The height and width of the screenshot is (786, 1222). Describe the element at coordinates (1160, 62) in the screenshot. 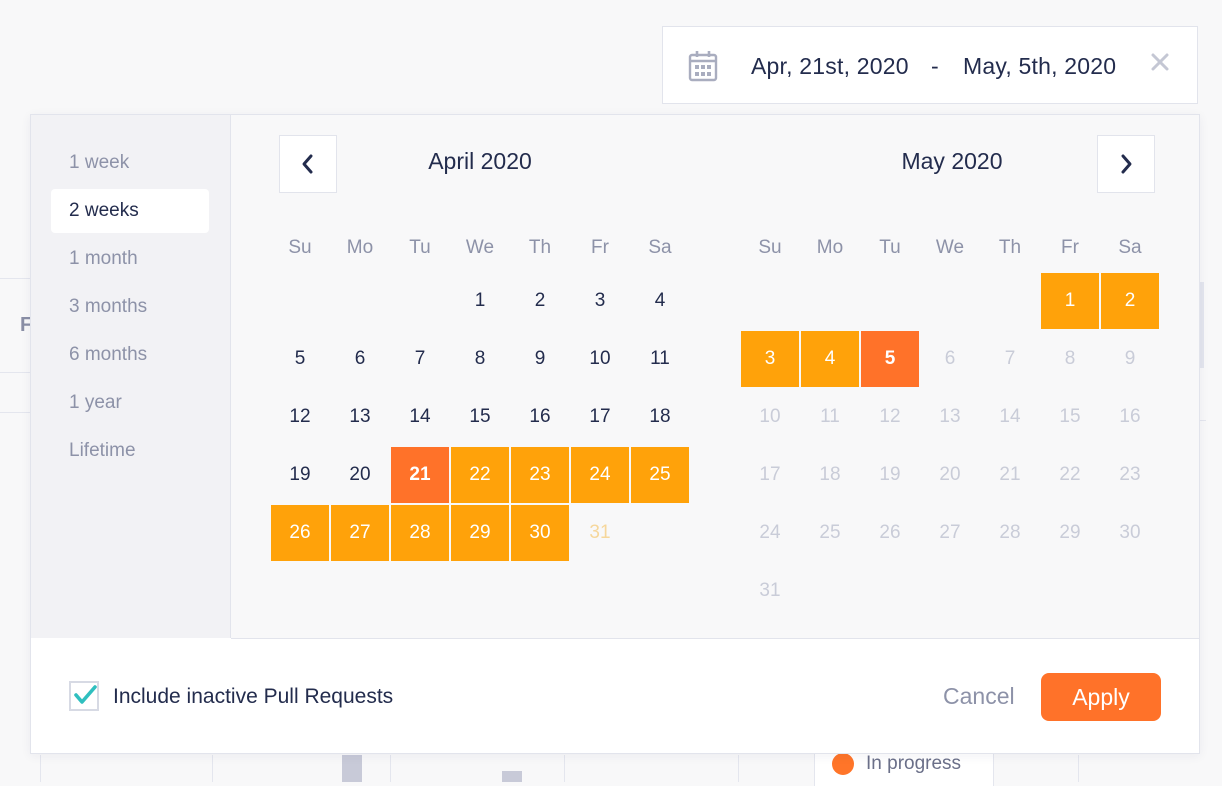

I see `close-icon` at that location.